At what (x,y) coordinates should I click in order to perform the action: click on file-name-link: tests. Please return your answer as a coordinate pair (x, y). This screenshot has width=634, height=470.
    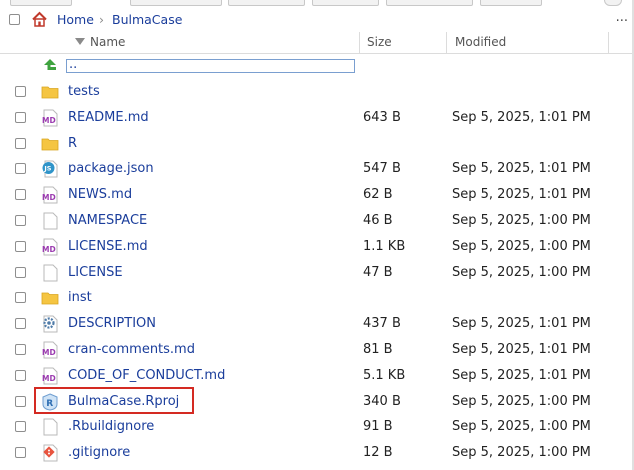
    Looking at the image, I should click on (84, 91).